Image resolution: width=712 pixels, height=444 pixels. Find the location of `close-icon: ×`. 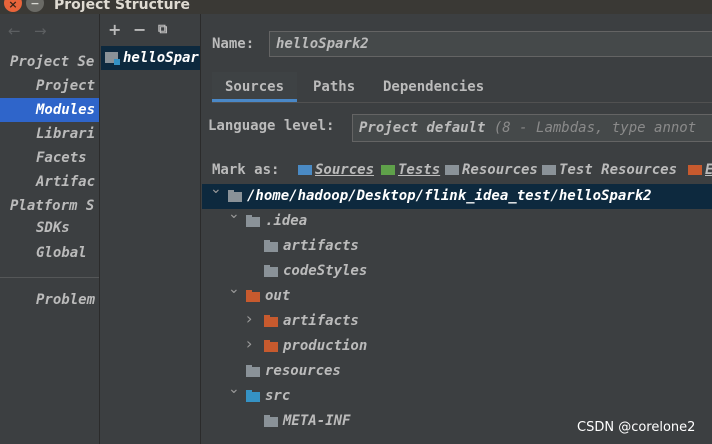

close-icon: × is located at coordinates (13, 5).